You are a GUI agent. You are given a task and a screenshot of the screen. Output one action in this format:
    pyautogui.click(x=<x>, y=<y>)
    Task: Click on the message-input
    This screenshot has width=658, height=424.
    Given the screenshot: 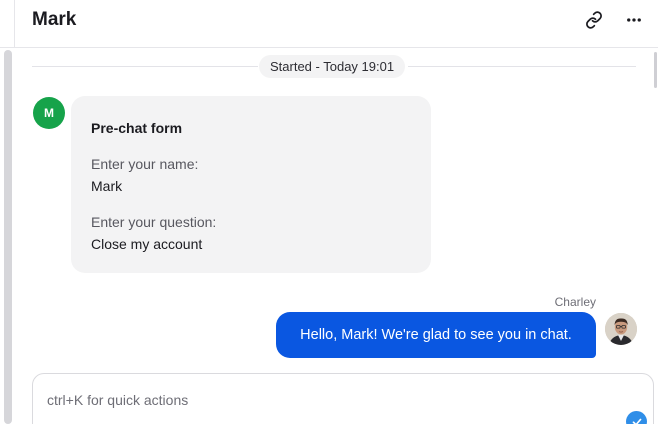 What is the action you would take?
    pyautogui.click(x=327, y=400)
    